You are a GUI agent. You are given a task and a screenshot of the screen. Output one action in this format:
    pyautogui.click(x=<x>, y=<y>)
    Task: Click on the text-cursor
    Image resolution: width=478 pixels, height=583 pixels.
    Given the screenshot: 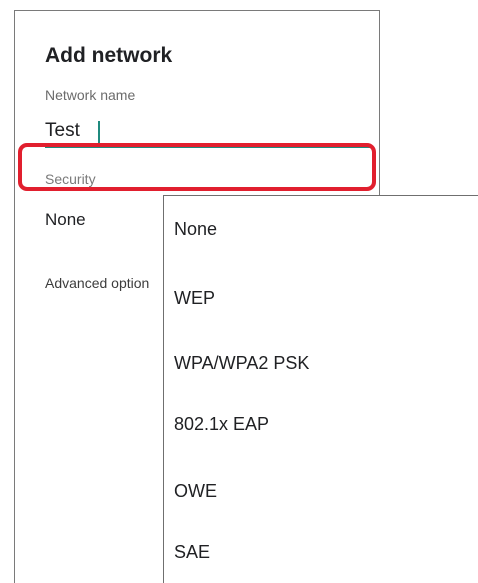 What is the action you would take?
    pyautogui.click(x=99, y=133)
    